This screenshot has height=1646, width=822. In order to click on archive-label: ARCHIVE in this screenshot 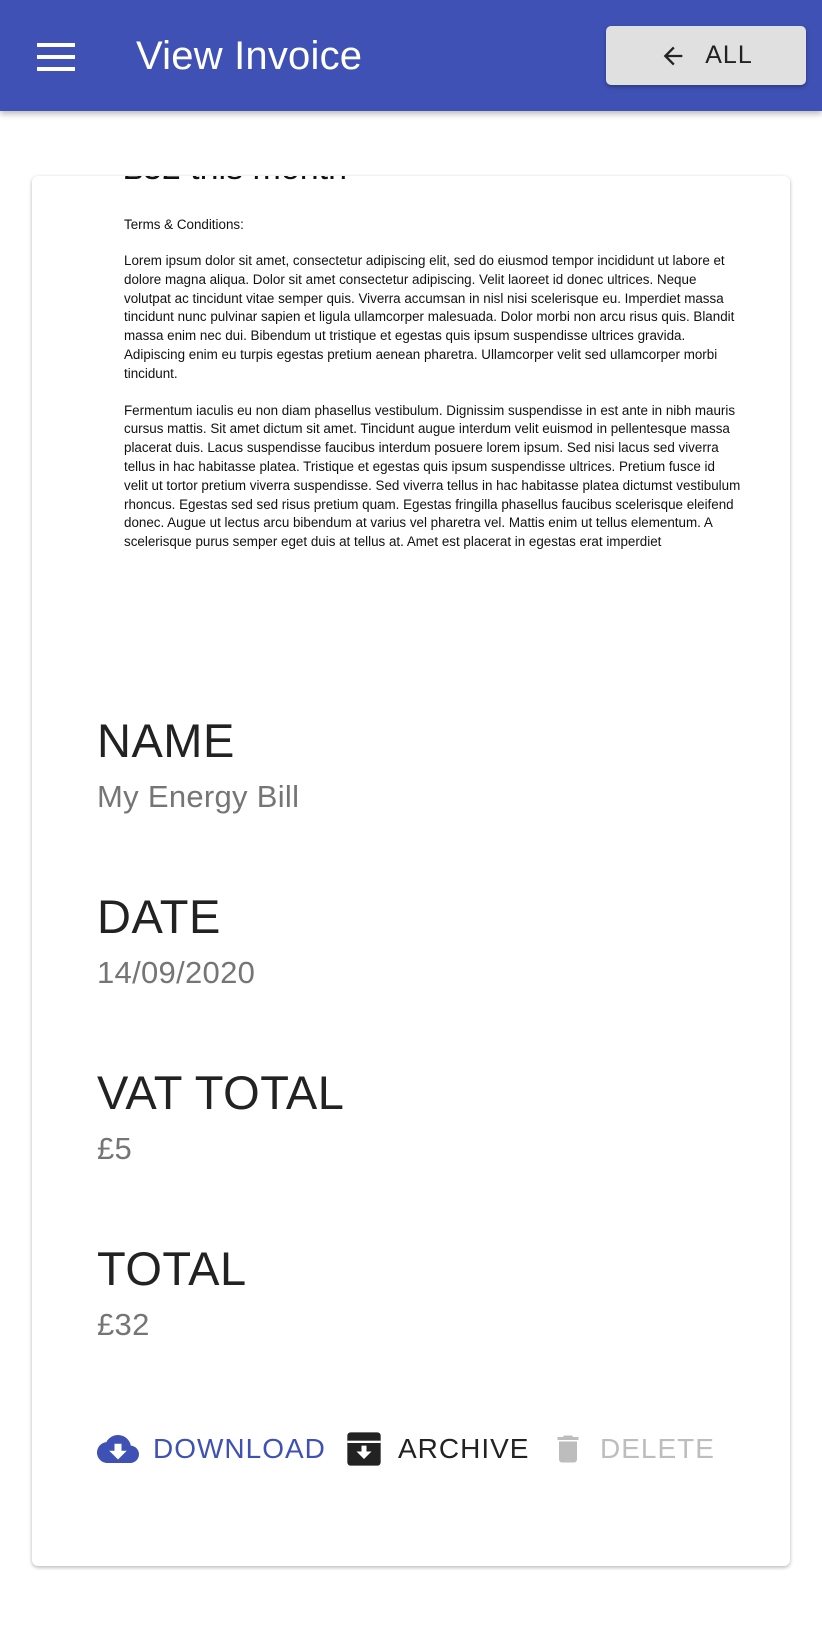, I will do `click(464, 1448)`.